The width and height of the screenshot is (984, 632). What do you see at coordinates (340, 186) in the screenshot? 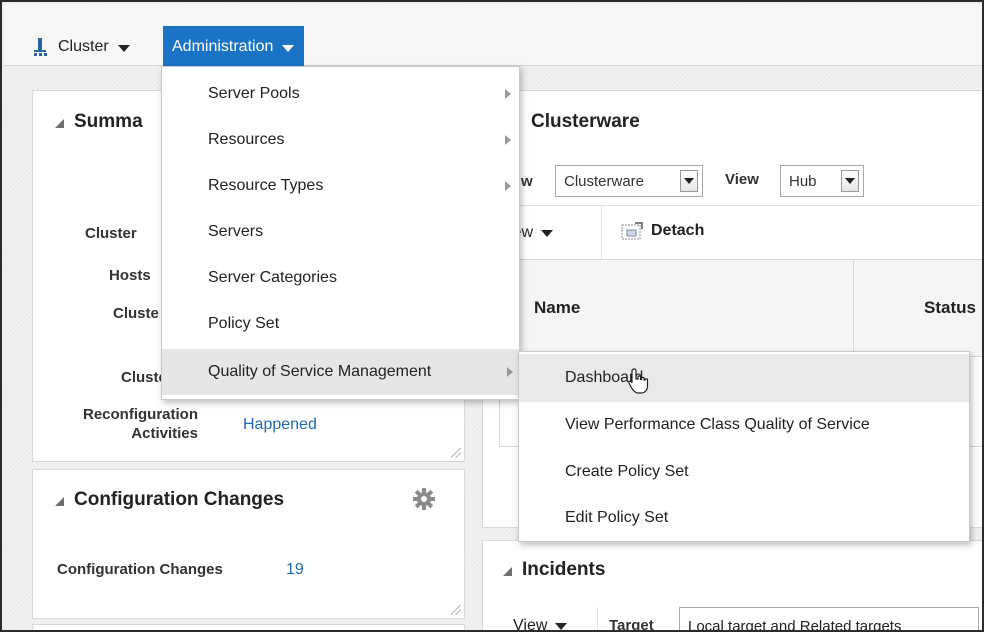
I see `menu-item-resource-types: Resource Types` at bounding box center [340, 186].